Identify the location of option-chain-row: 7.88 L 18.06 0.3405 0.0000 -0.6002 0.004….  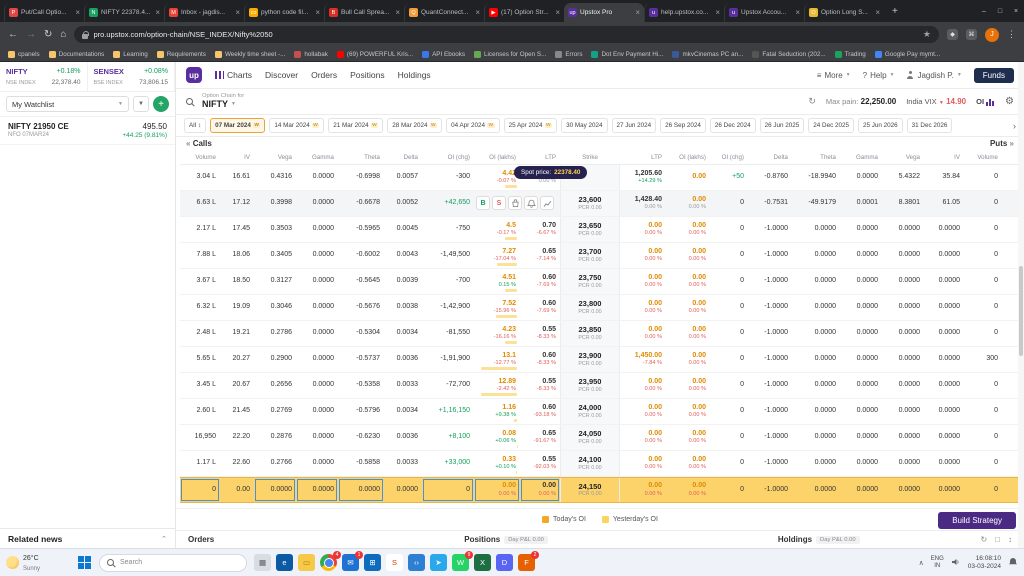
(600, 256).